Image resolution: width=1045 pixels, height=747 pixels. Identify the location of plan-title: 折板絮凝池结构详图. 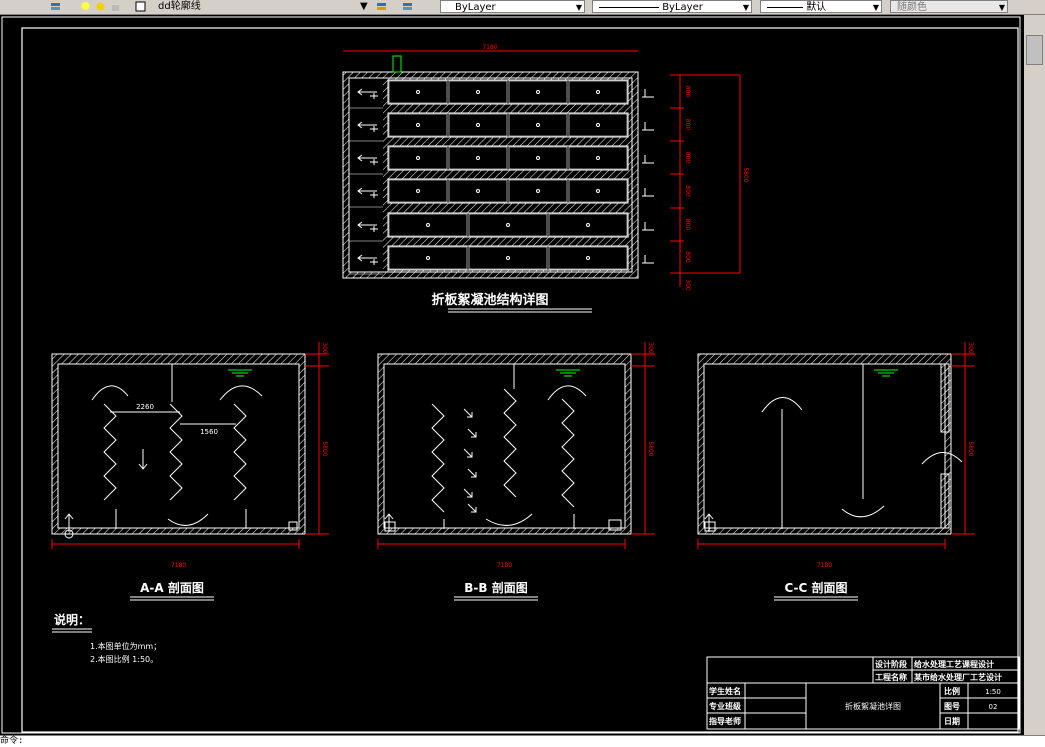
(489, 300).